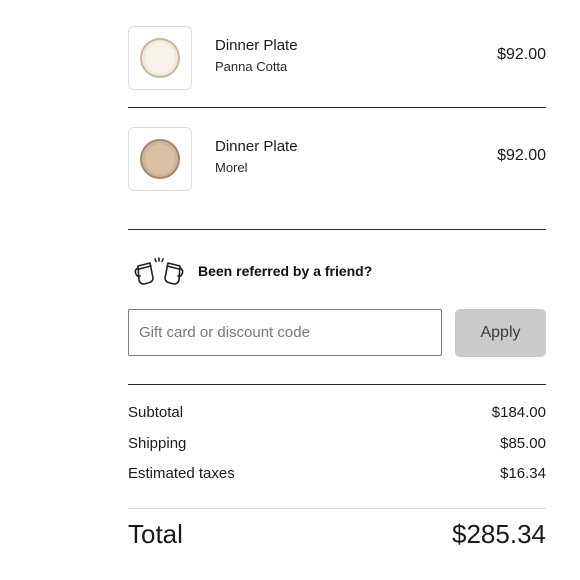 The width and height of the screenshot is (580, 580). Describe the element at coordinates (337, 59) in the screenshot. I see `cart-item: Dinner Plate Panna Cotta $92.00` at that location.